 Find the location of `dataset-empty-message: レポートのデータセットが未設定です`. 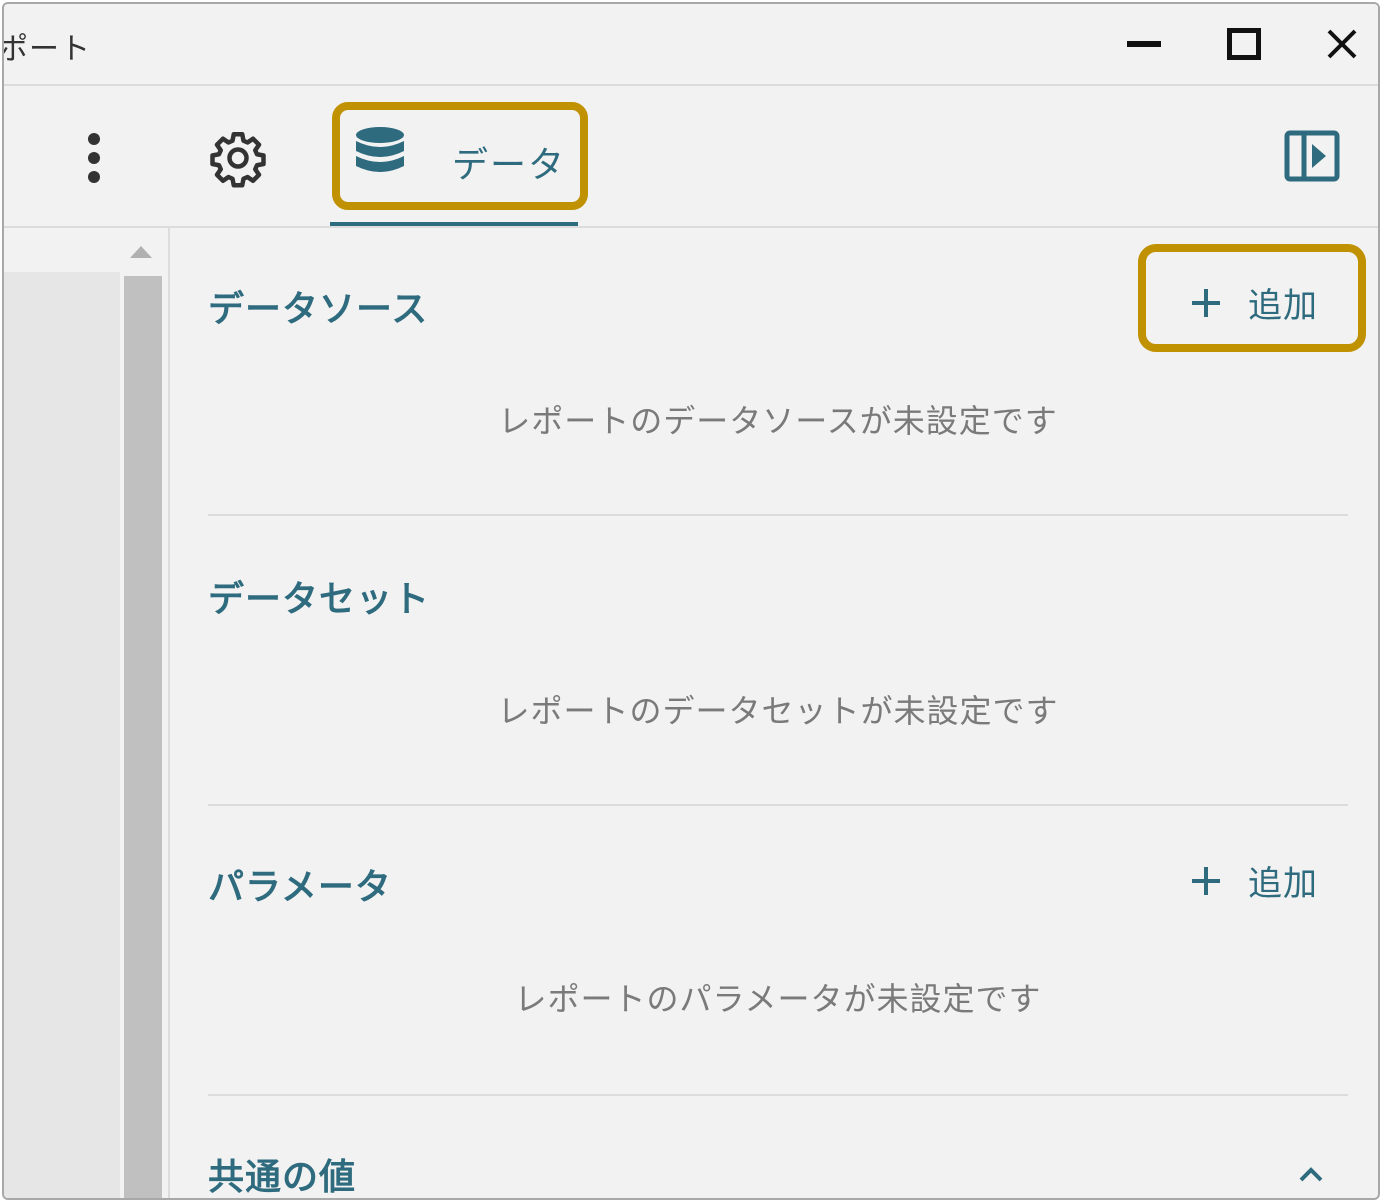

dataset-empty-message: レポートのデータセットが未設定です is located at coordinates (778, 711).